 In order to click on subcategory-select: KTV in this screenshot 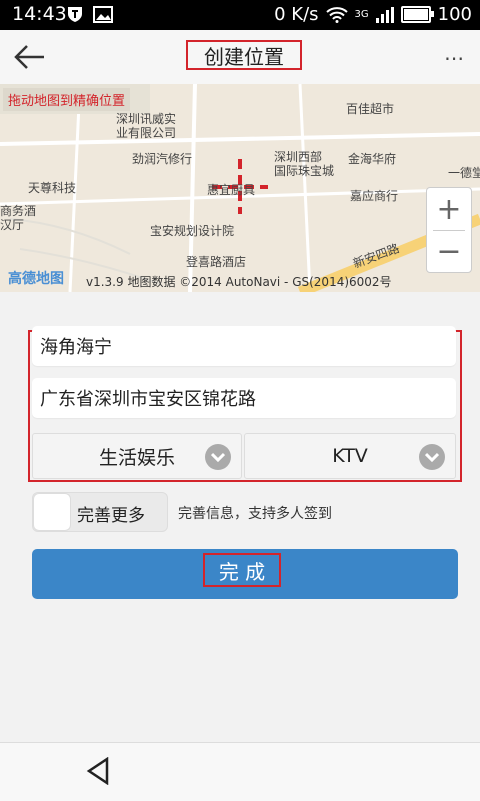, I will do `click(350, 456)`.